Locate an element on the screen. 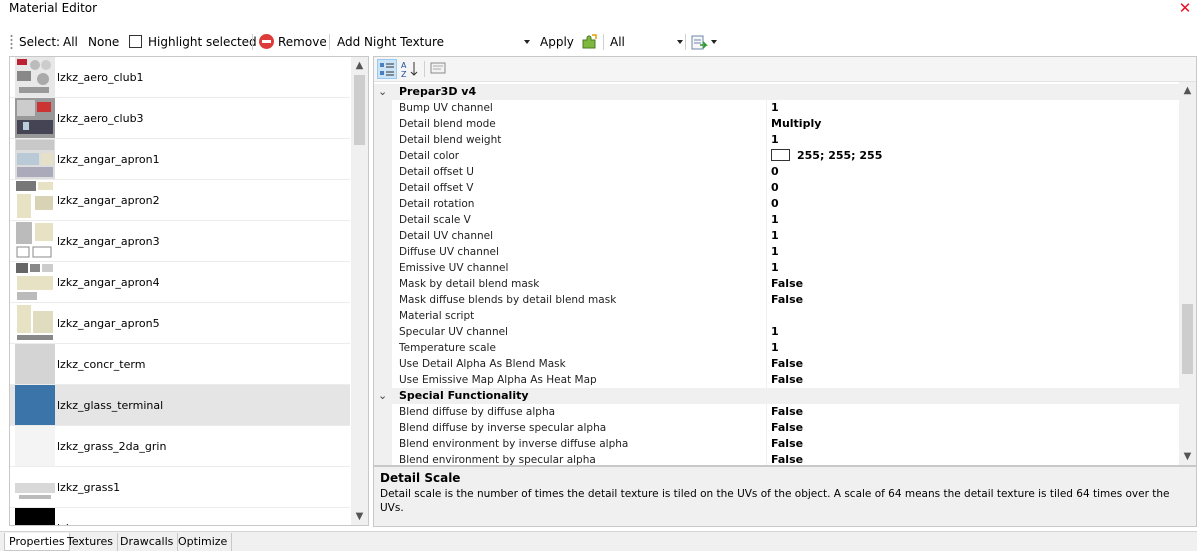 This screenshot has height=551, width=1197. material-list-item: lzkz_angar_apron4 is located at coordinates (180, 282).